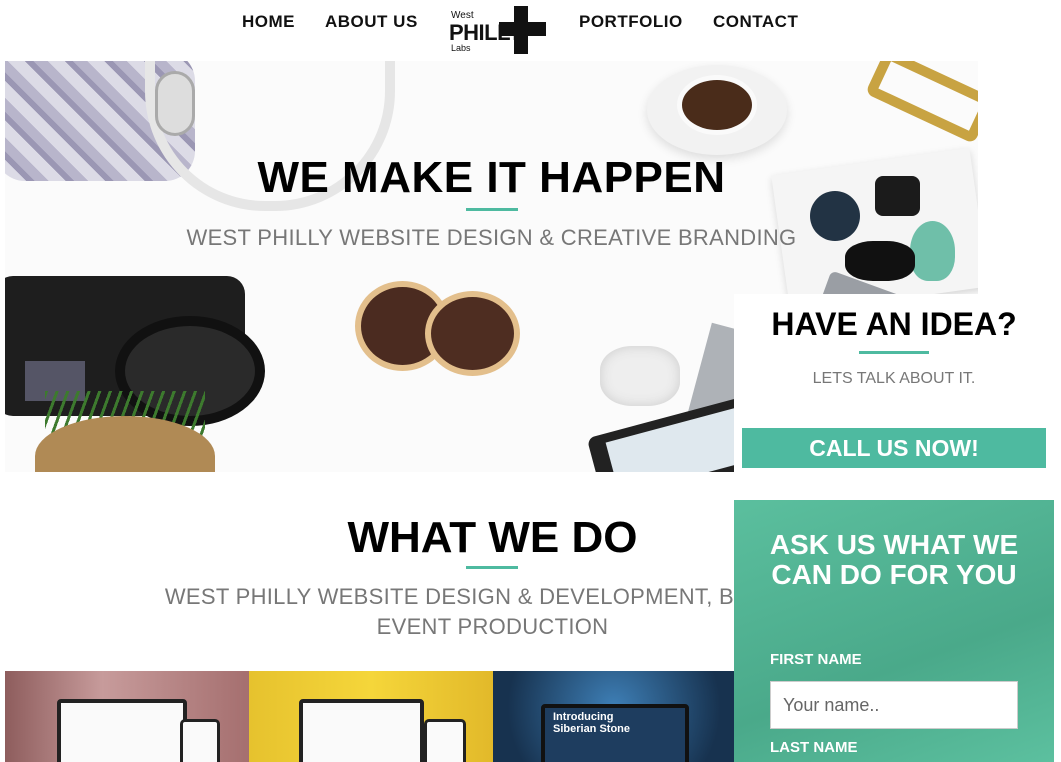 This screenshot has height=762, width=1061. I want to click on idea-title: HAVE AN IDEA?, so click(894, 324).